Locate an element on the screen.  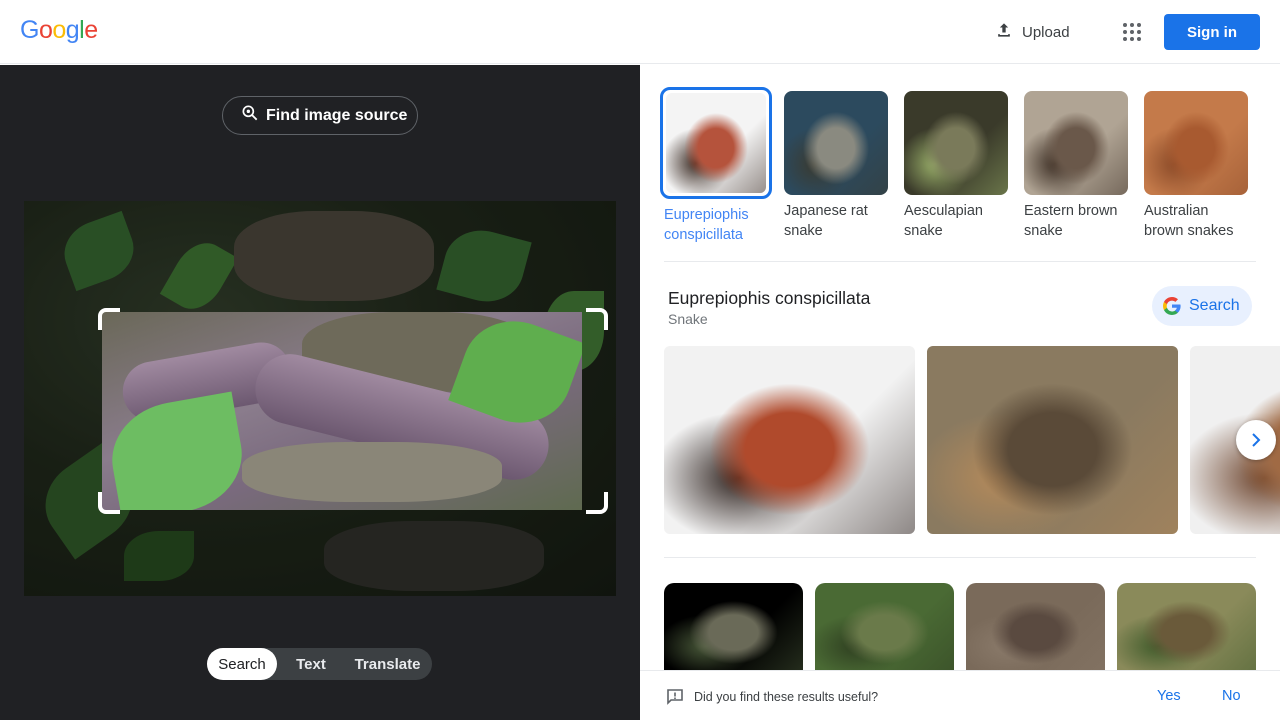
entity-search-label: Search is located at coordinates (1214, 305).